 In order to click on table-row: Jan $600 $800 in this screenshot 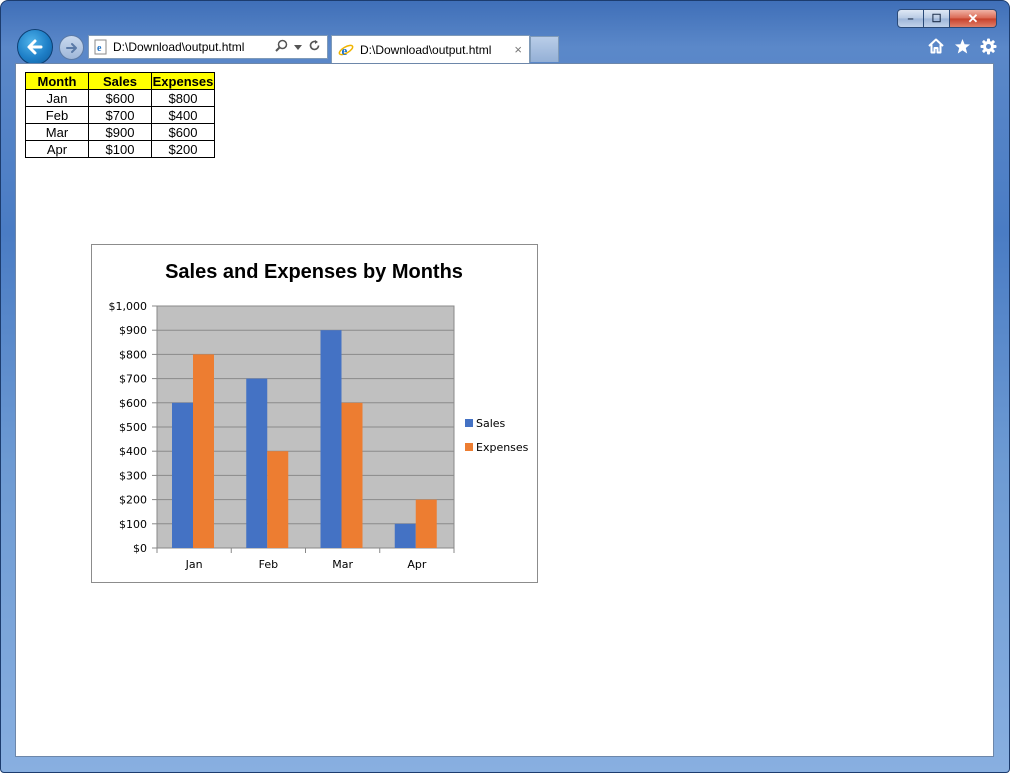, I will do `click(120, 98)`.